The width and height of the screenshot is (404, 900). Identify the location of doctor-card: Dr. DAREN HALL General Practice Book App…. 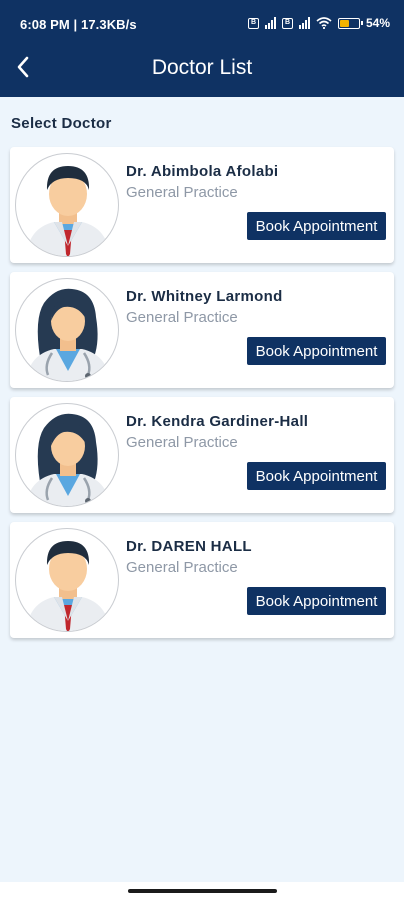
(202, 580).